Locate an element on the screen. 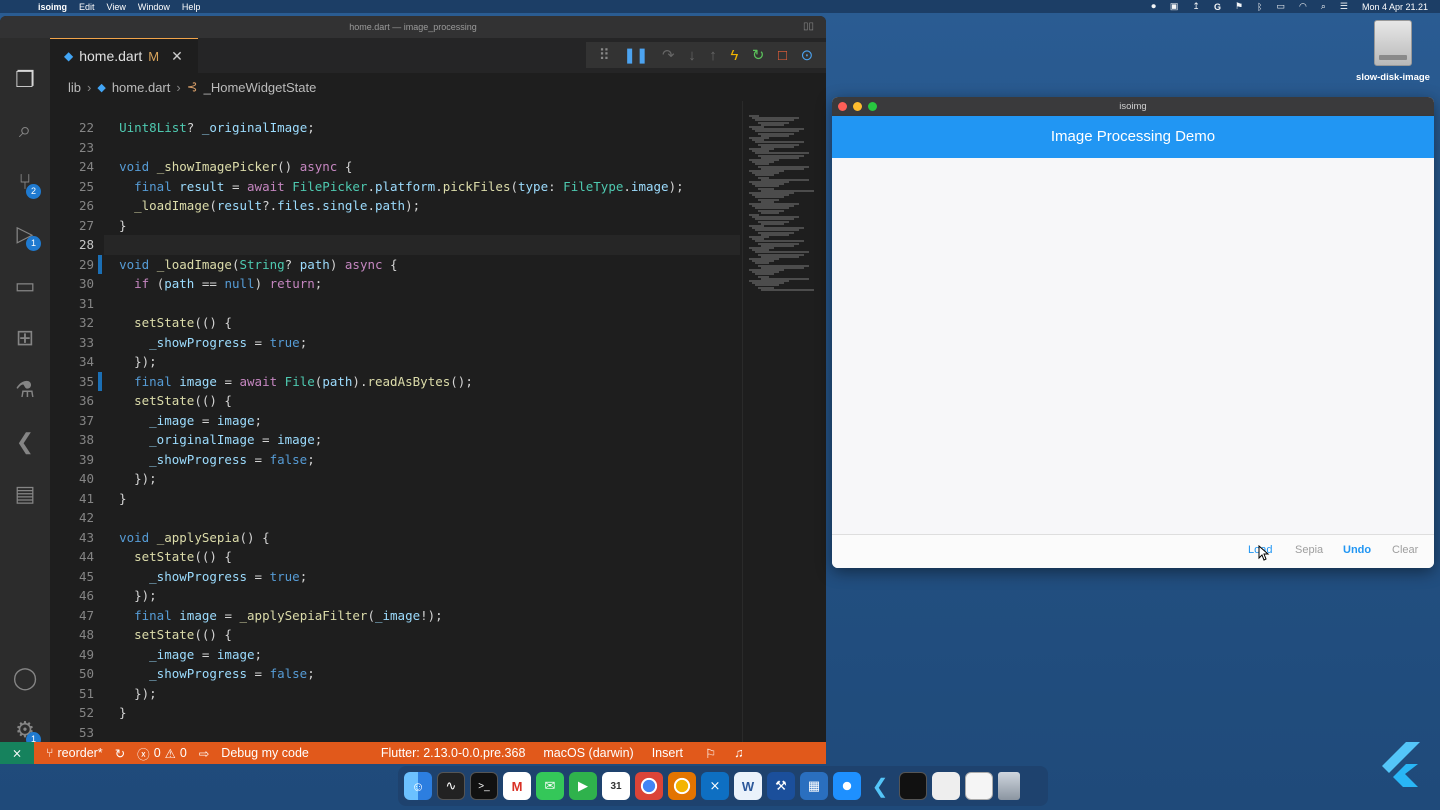 Image resolution: width=1440 pixels, height=810 pixels. flux-icon: ↥ is located at coordinates (1196, 6).